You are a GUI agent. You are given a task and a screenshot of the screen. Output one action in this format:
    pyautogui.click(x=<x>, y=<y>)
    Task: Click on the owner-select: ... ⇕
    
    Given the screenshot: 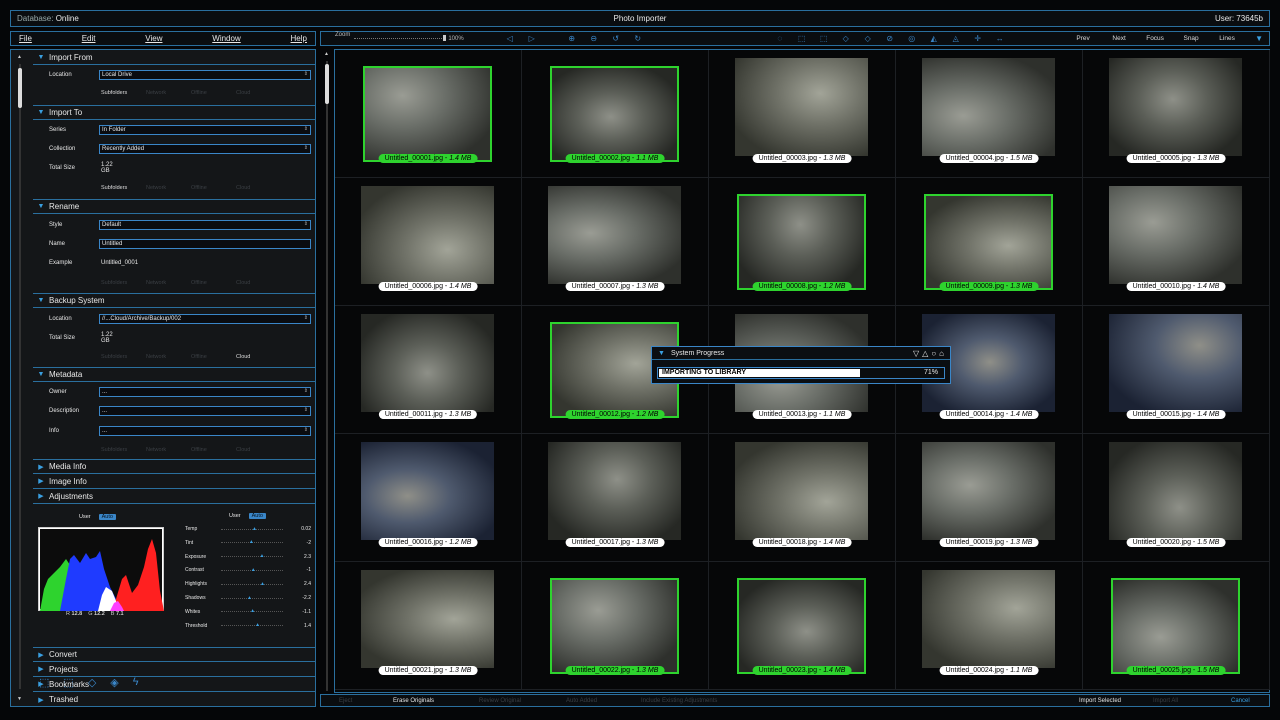 What is the action you would take?
    pyautogui.click(x=205, y=392)
    